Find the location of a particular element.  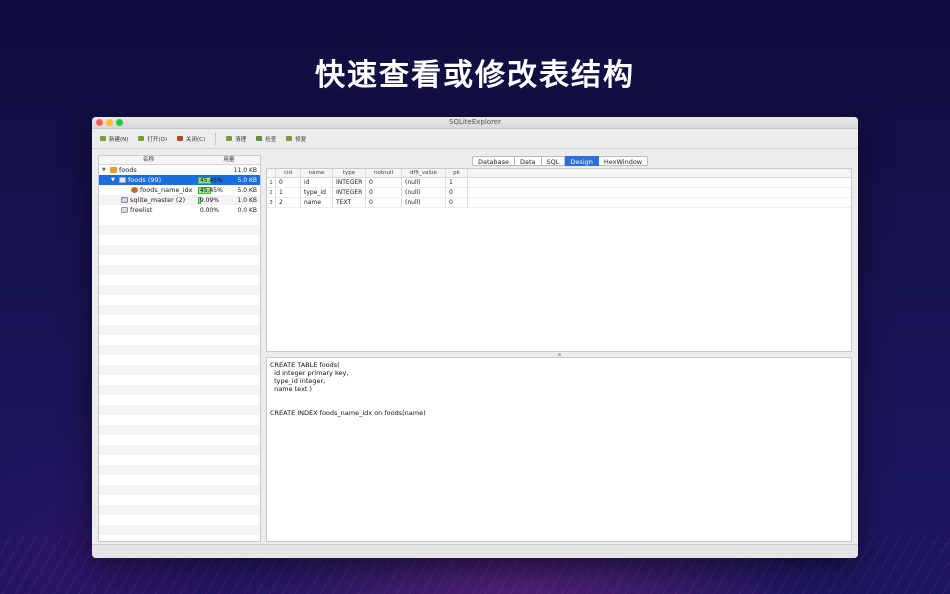

tree-header-usage: 用量 is located at coordinates (229, 160).